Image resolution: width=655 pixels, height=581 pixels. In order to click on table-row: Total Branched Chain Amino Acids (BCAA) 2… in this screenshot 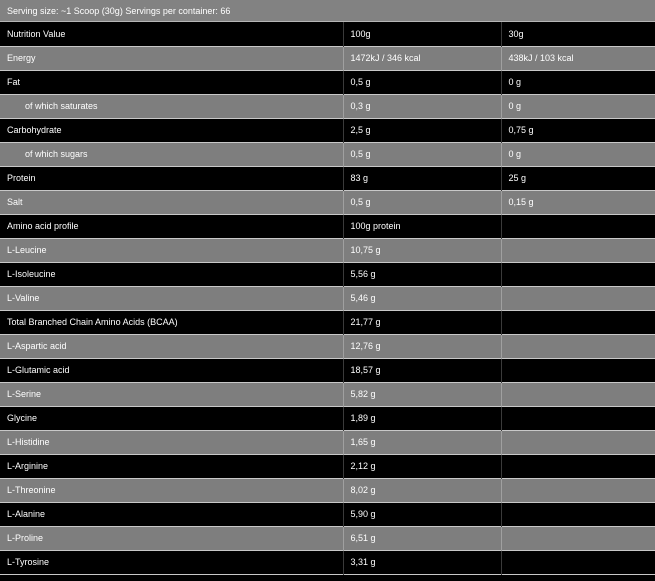, I will do `click(327, 322)`.